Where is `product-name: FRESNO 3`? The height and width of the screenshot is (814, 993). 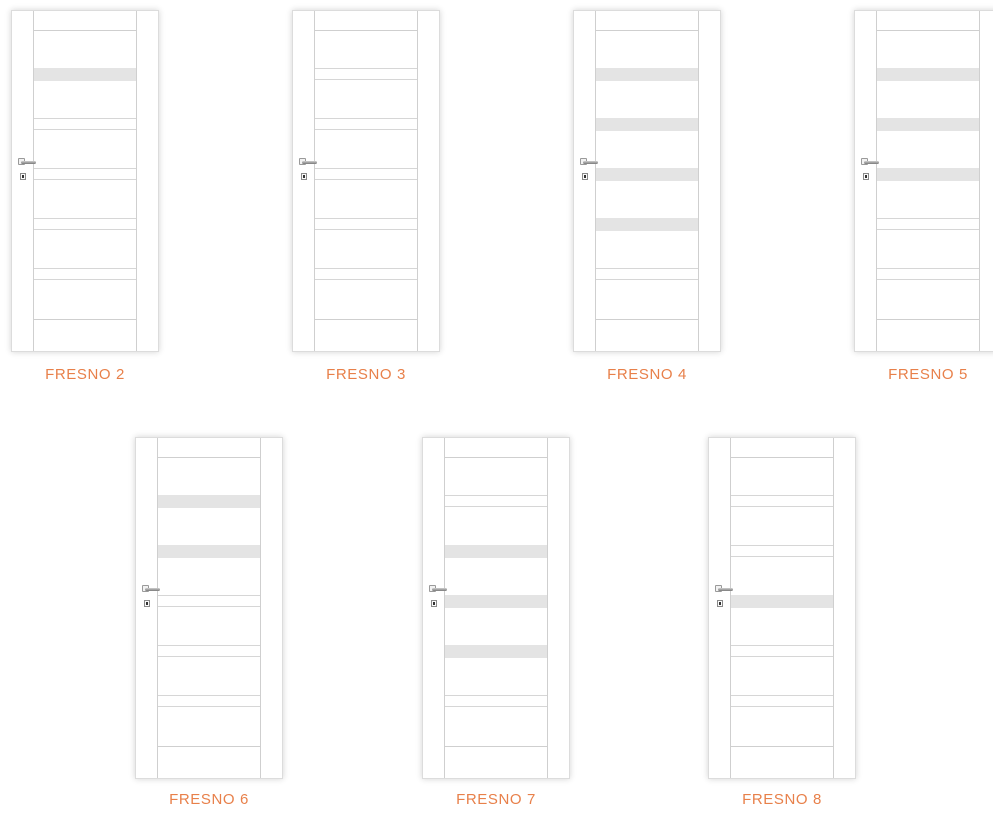 product-name: FRESNO 3 is located at coordinates (366, 374).